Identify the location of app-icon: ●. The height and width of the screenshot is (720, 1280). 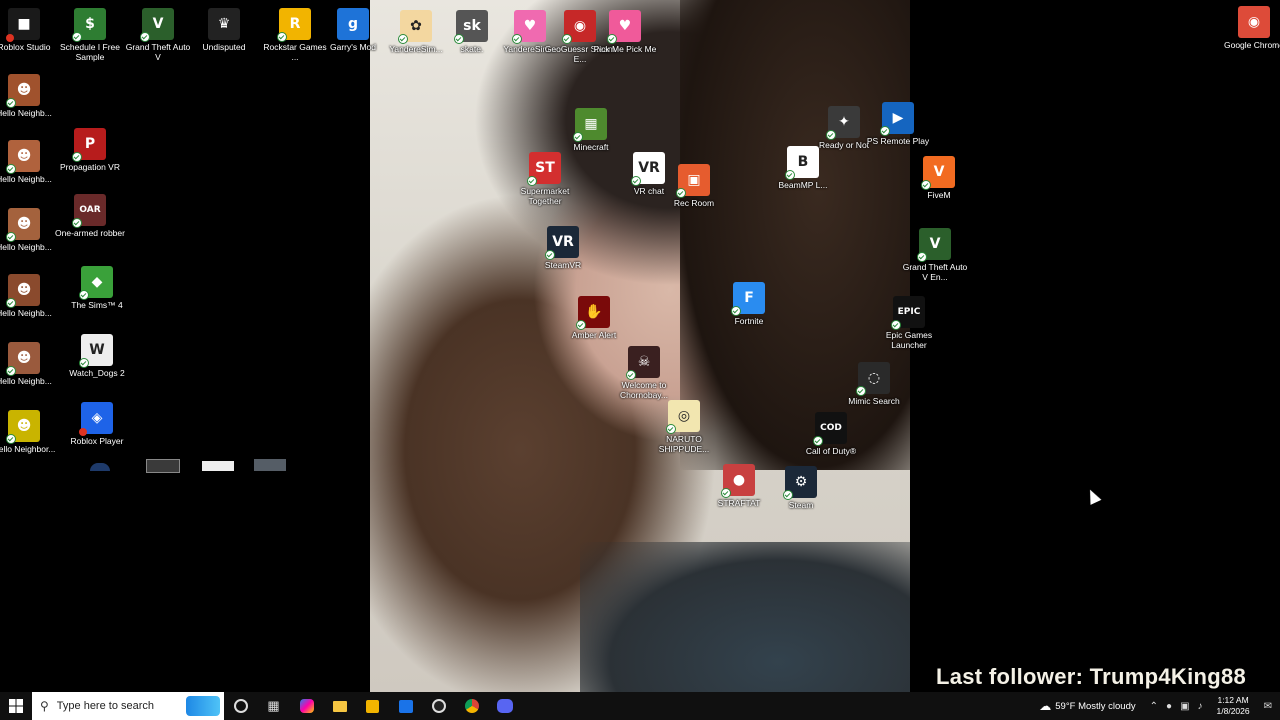
(738, 481).